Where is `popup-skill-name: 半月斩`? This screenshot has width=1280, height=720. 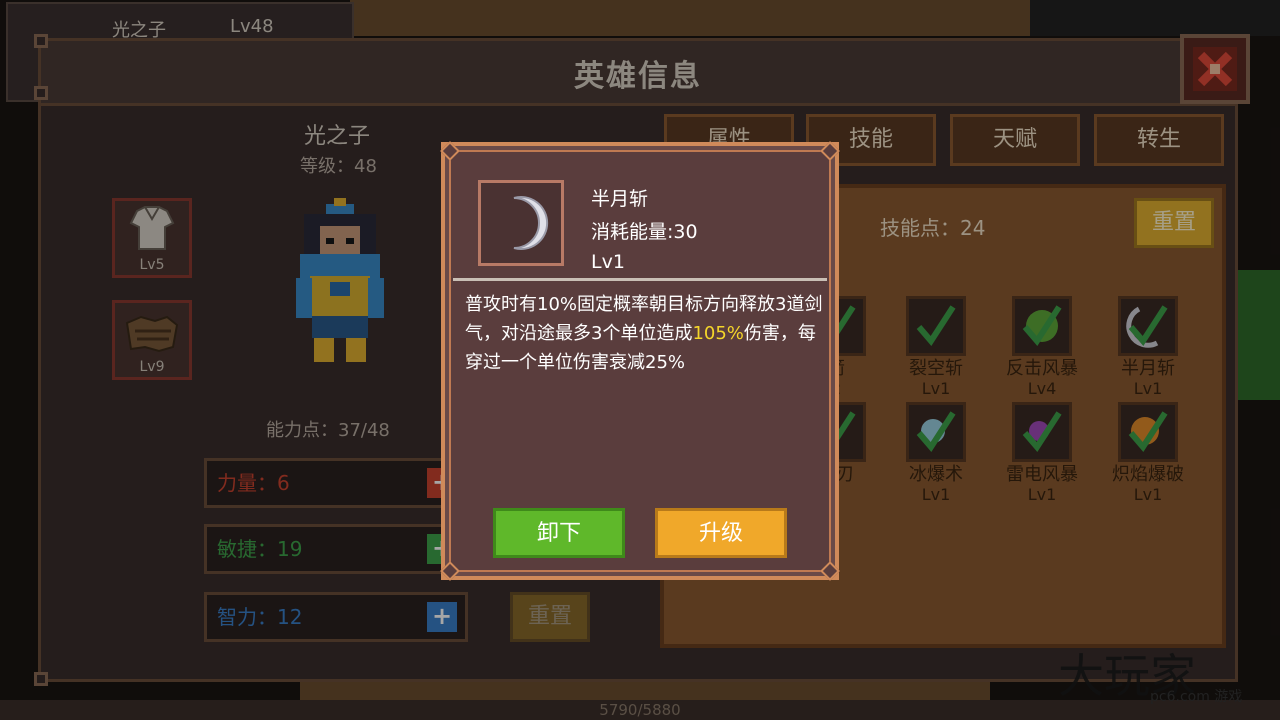
popup-skill-name: 半月斩 is located at coordinates (620, 199).